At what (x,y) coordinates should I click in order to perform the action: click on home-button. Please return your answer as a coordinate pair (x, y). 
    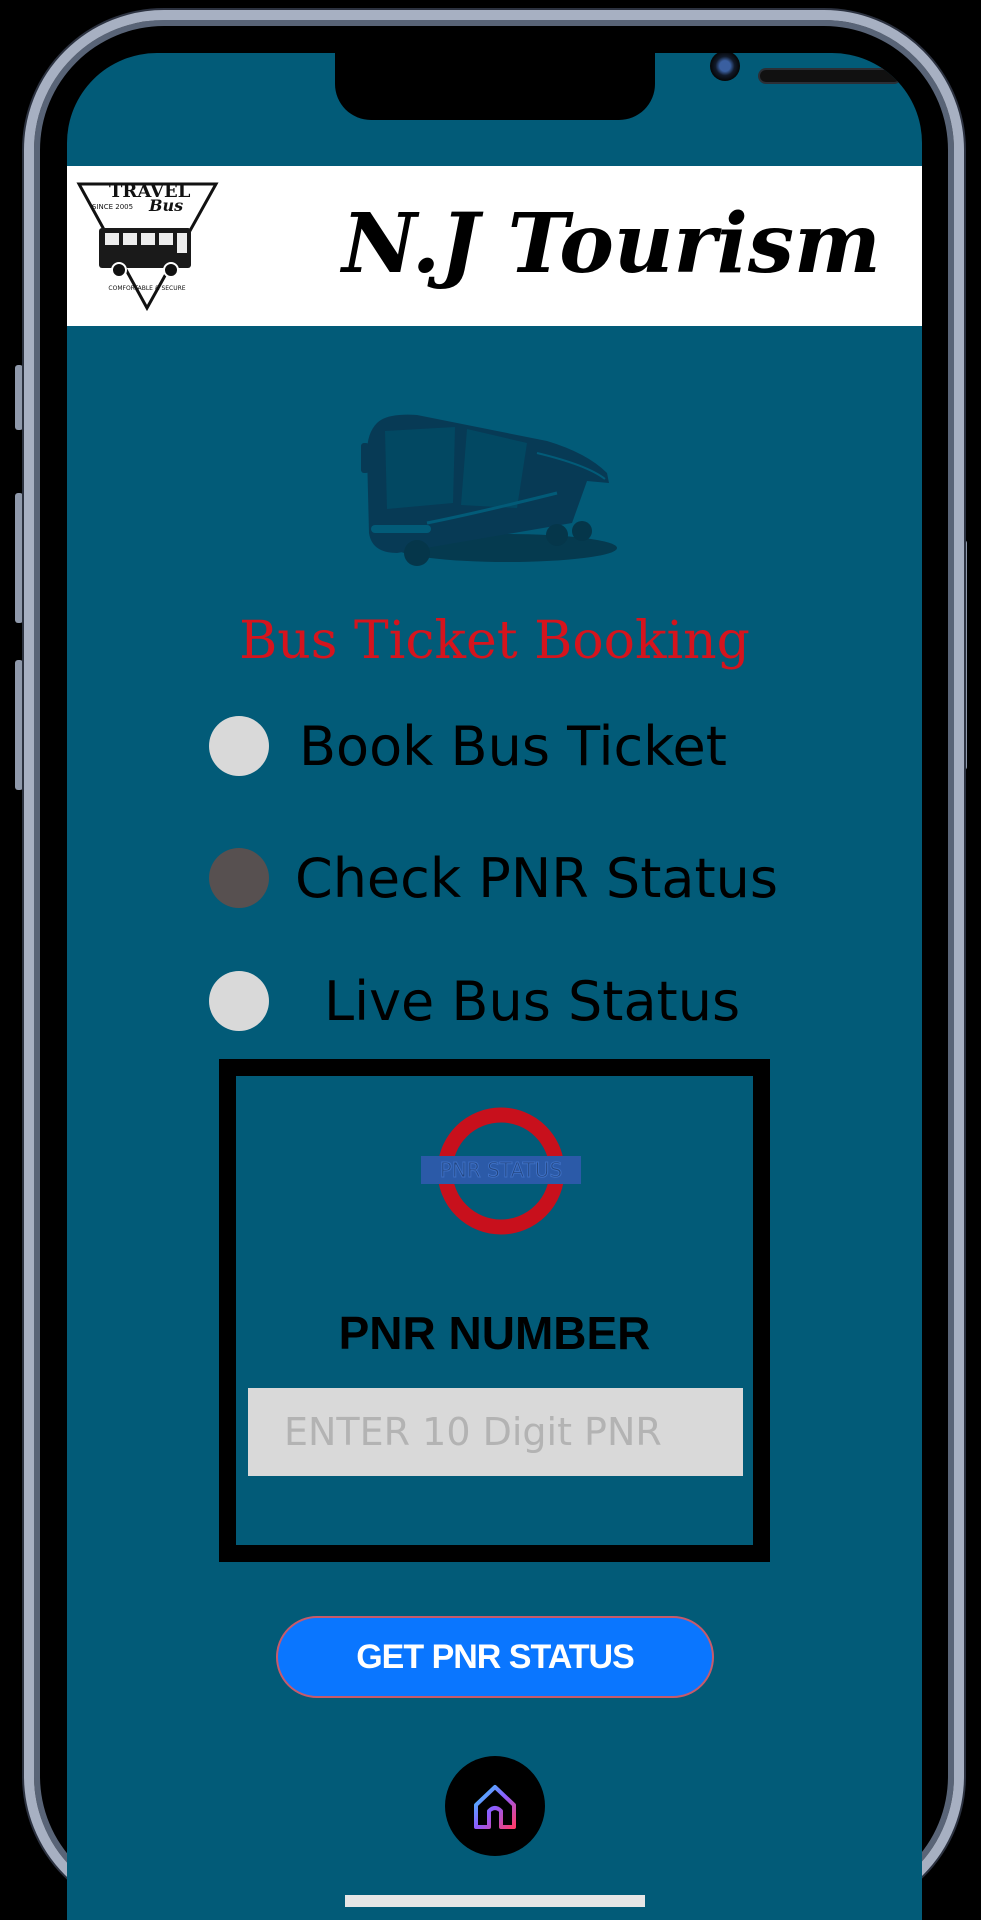
    Looking at the image, I should click on (495, 1806).